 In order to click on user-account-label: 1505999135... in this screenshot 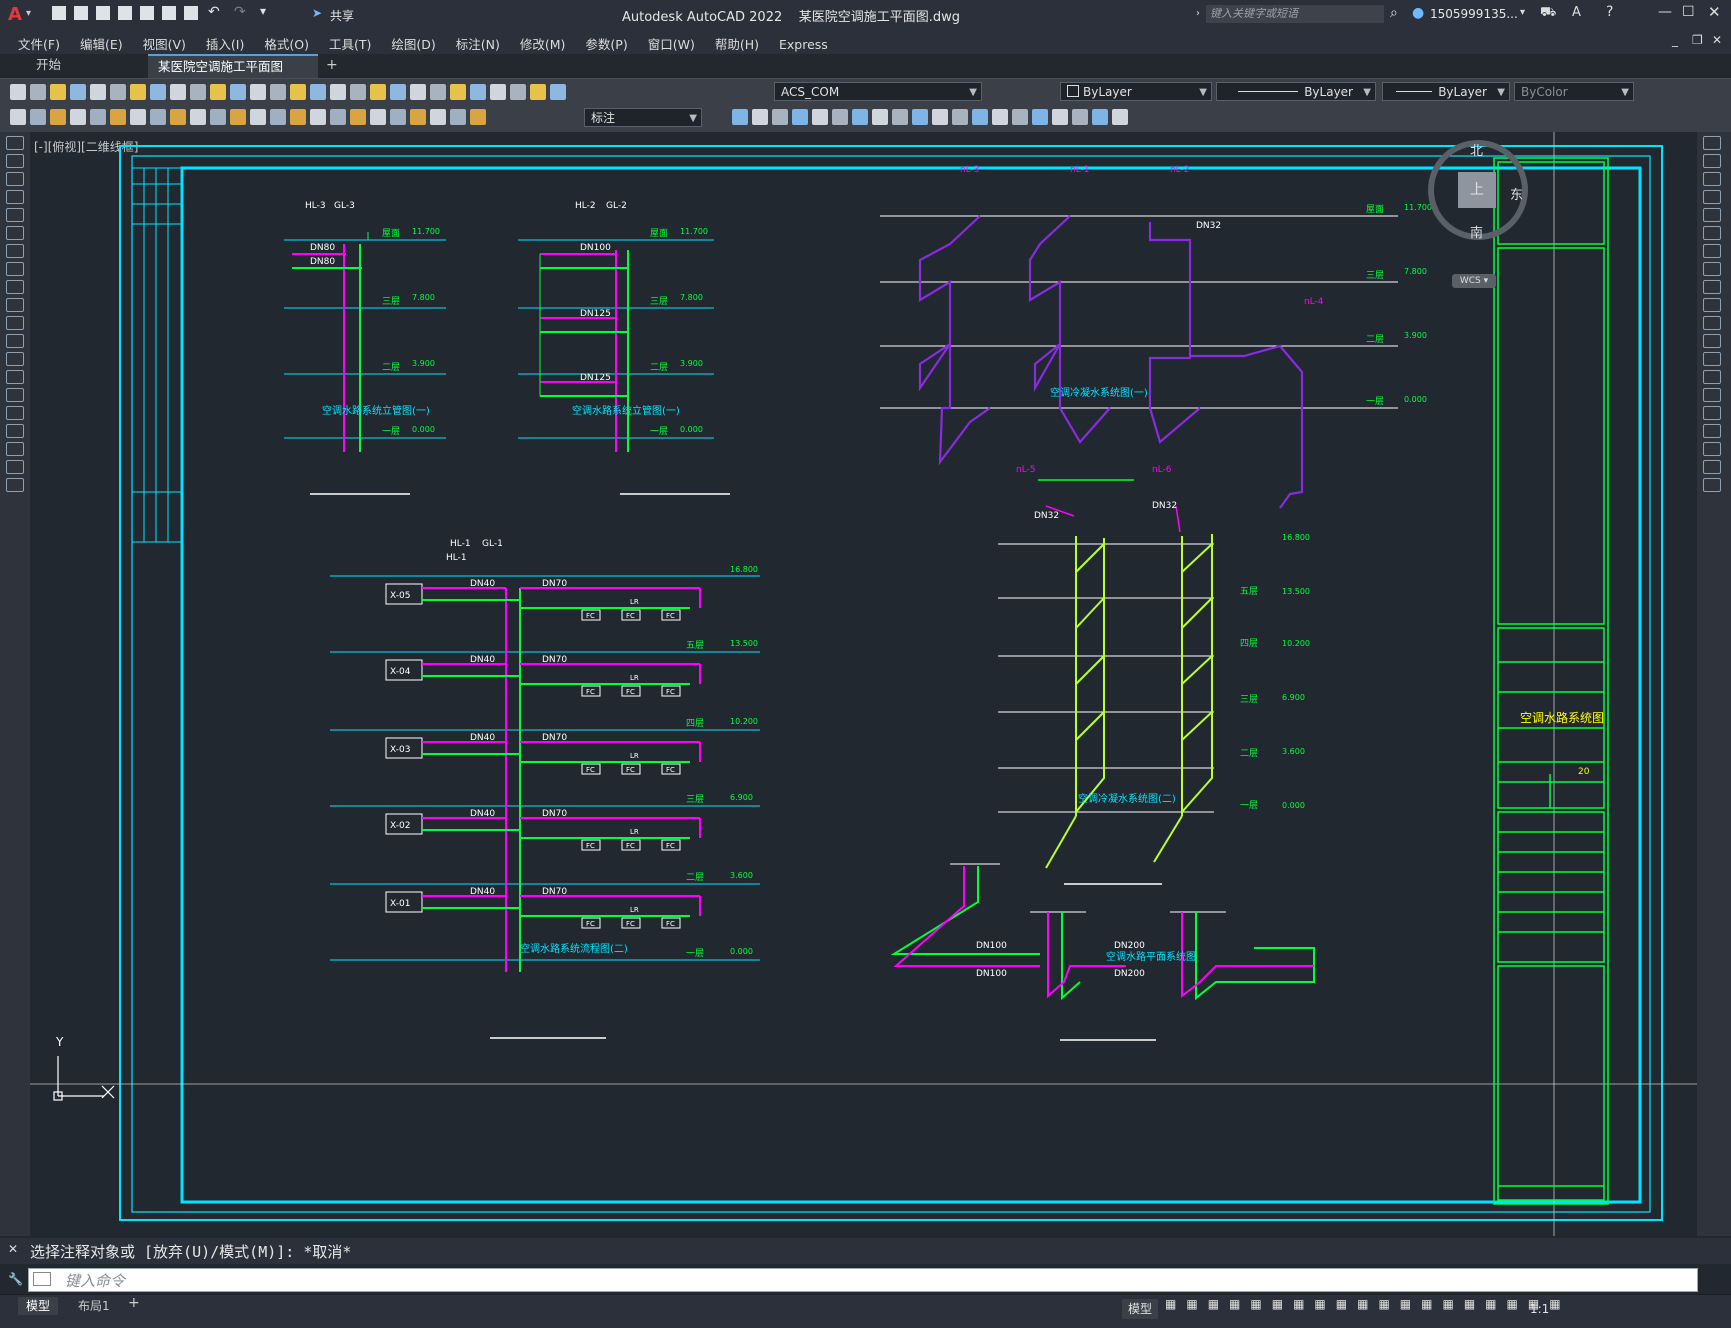, I will do `click(1474, 14)`.